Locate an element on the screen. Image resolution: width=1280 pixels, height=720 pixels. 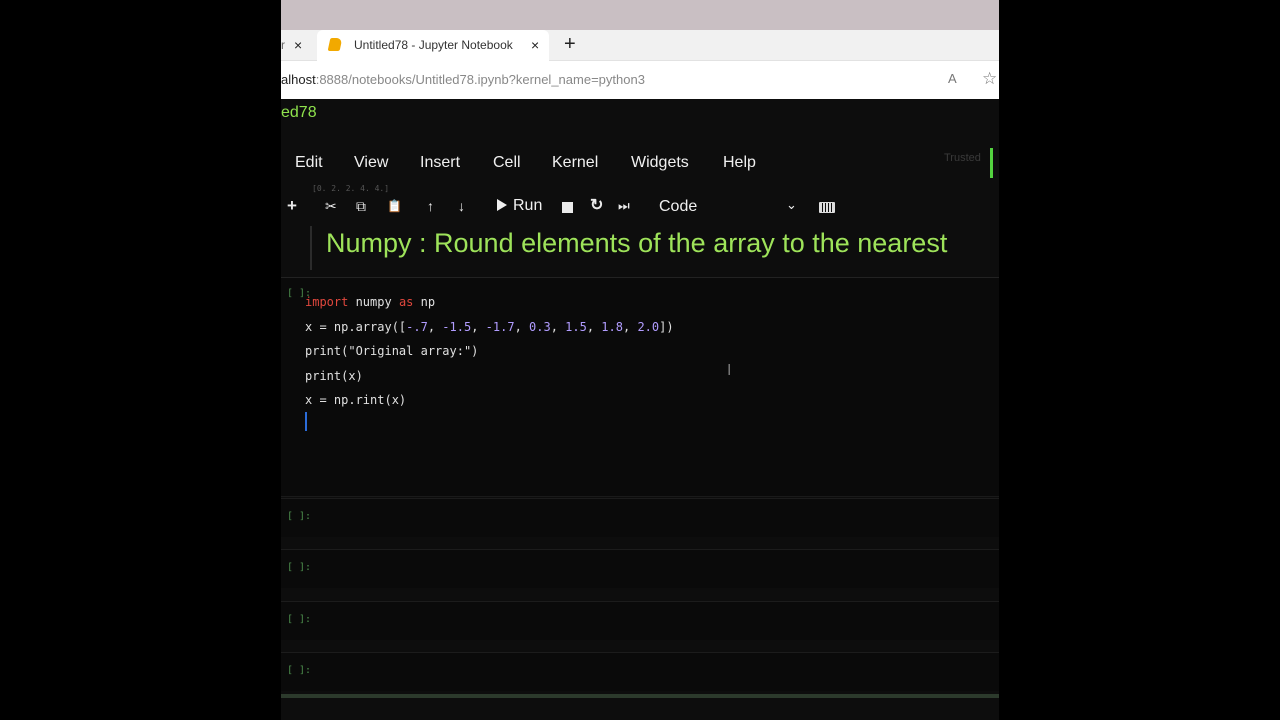
previous-tab-close-icon: × is located at coordinates (298, 45).